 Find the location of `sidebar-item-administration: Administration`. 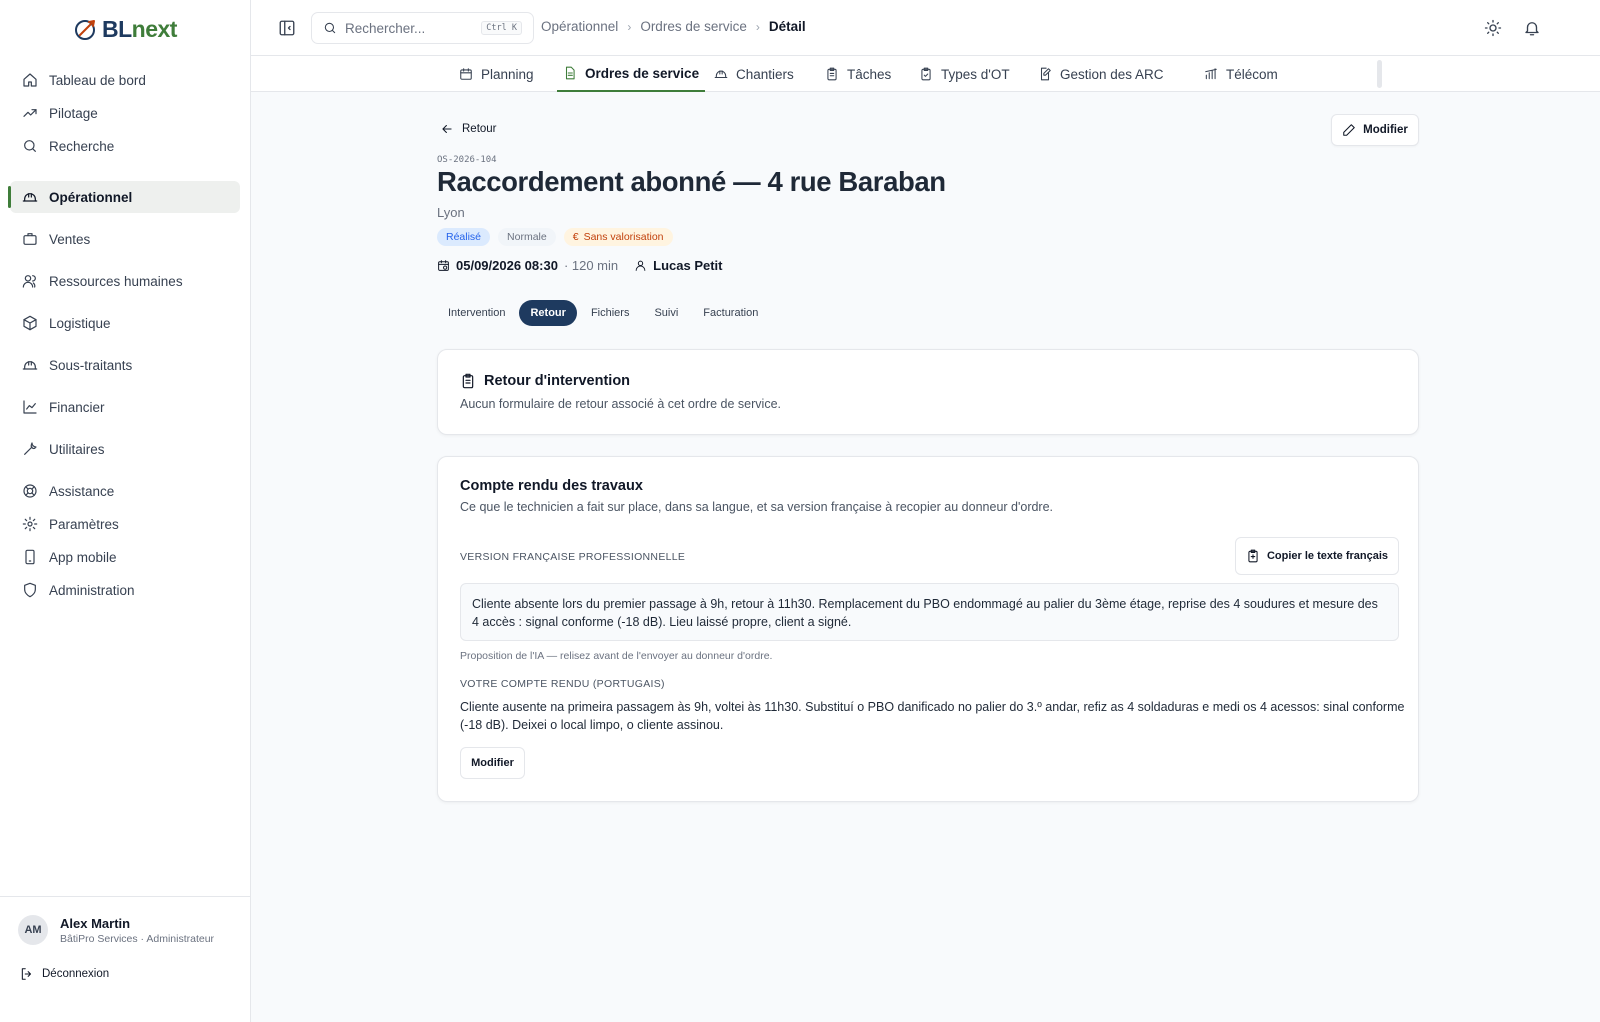

sidebar-item-administration: Administration is located at coordinates (125, 590).